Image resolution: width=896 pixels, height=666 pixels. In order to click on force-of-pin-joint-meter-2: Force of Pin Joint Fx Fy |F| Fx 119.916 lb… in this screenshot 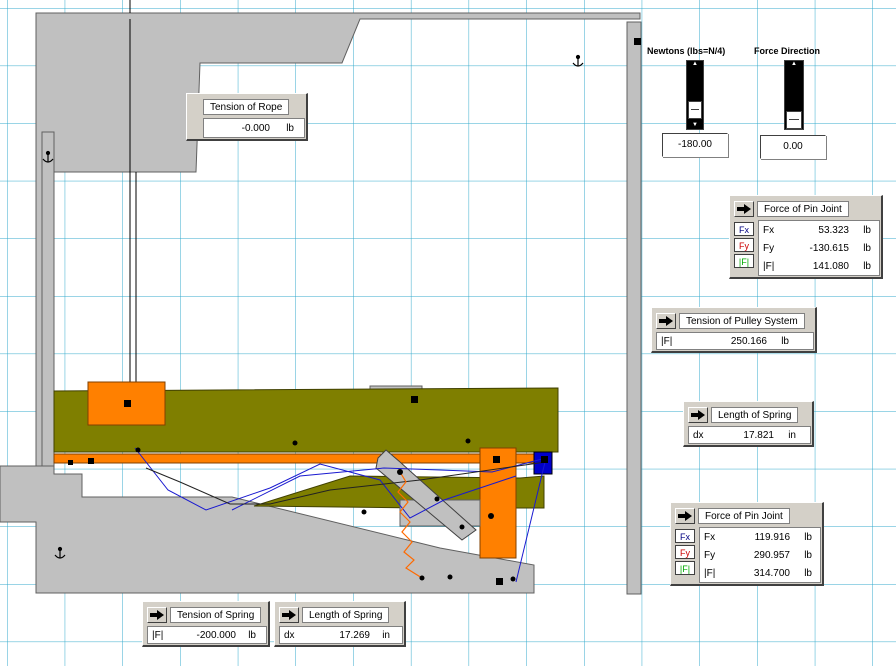, I will do `click(747, 544)`.